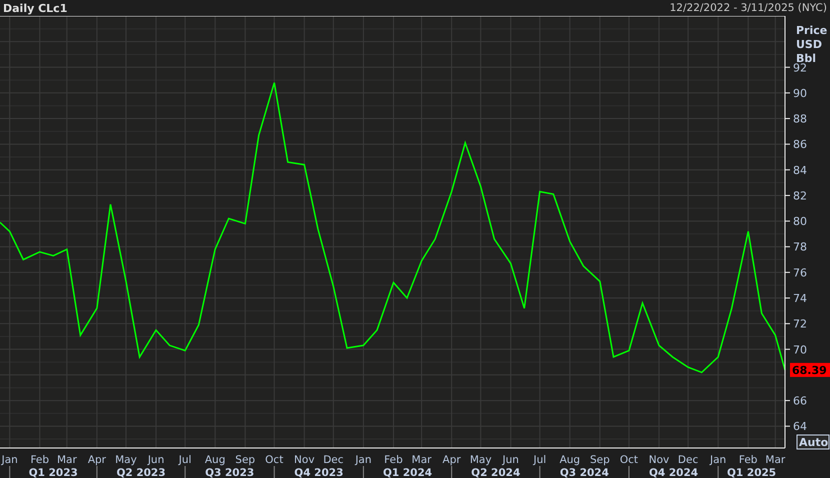 The height and width of the screenshot is (478, 830). I want to click on quarter-label: Q2 2023, so click(141, 472).